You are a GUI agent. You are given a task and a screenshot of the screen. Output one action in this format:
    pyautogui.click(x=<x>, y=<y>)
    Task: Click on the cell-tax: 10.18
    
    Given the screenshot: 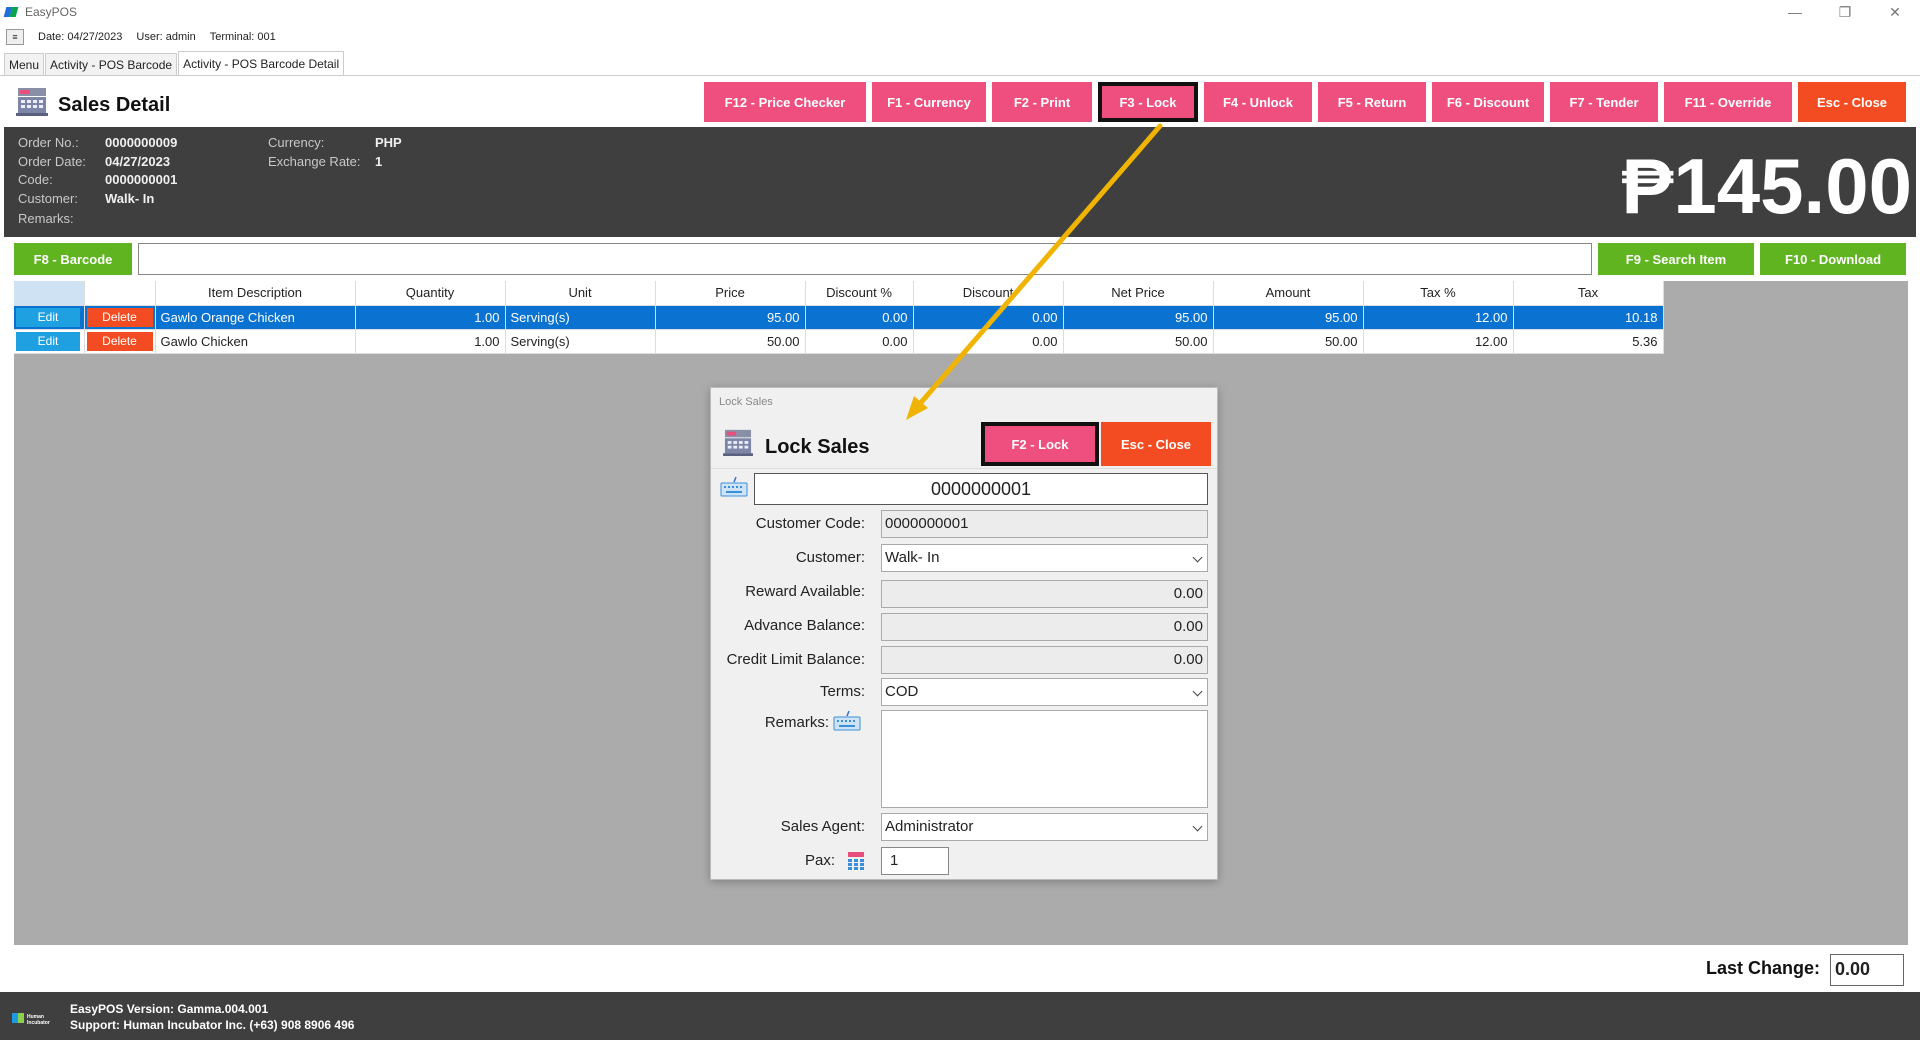 What is the action you would take?
    pyautogui.click(x=1588, y=317)
    